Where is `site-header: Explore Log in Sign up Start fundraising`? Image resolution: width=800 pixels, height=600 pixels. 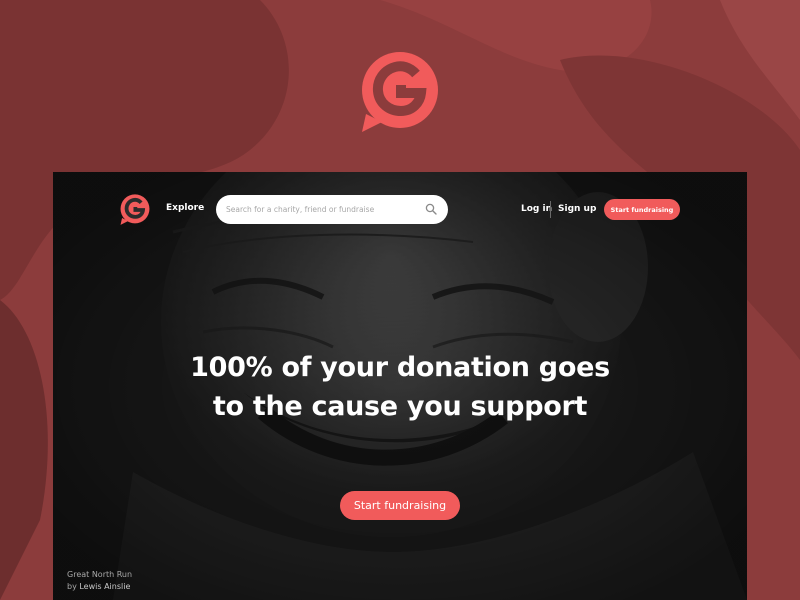 site-header: Explore Log in Sign up Start fundraising is located at coordinates (400, 212).